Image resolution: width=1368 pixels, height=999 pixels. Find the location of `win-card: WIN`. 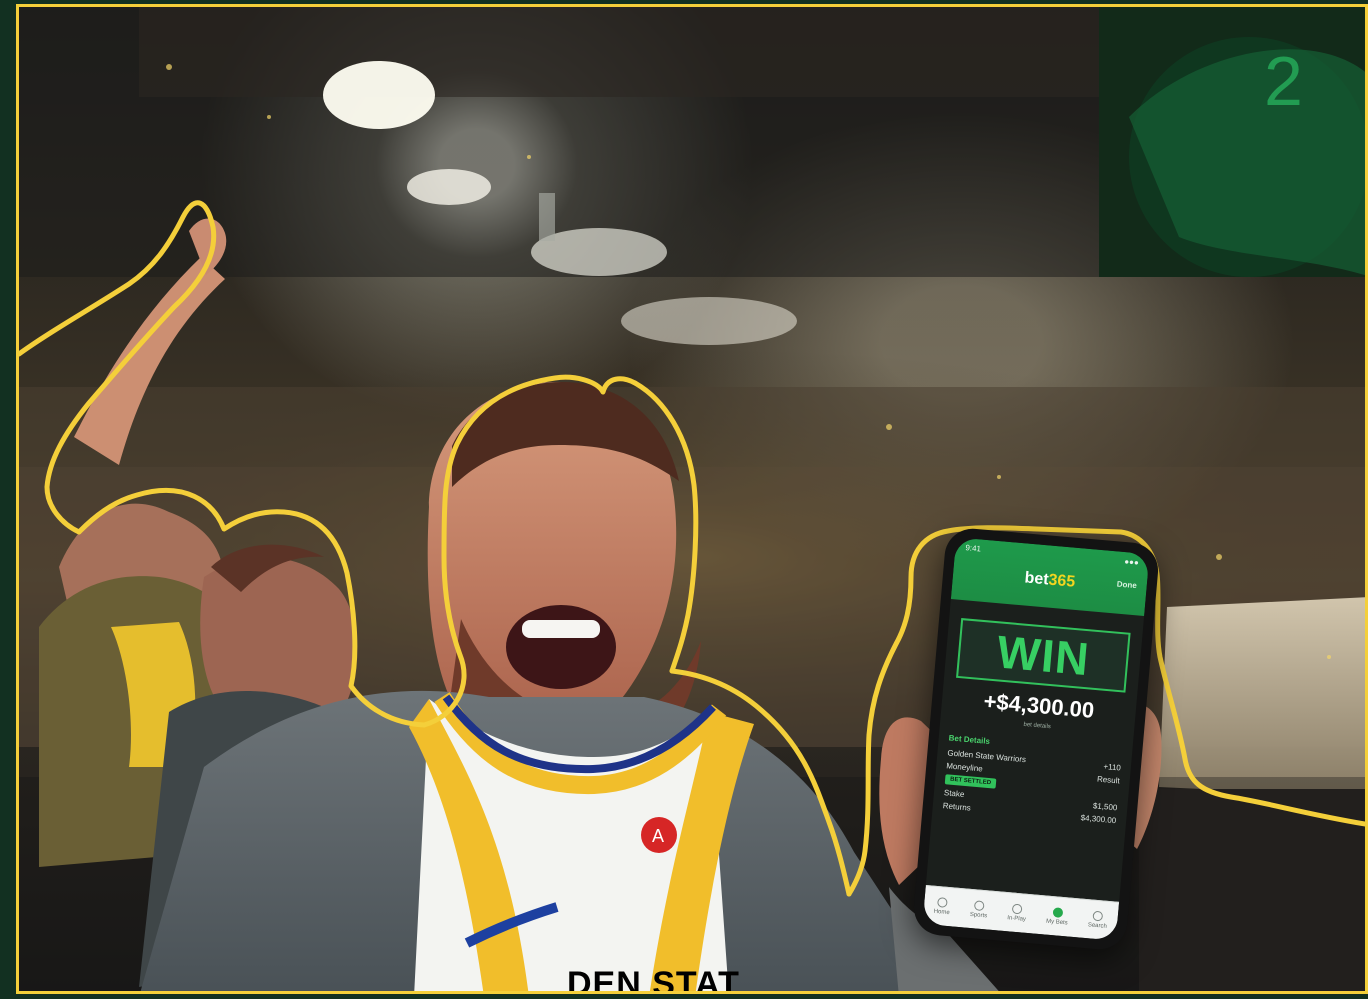

win-card: WIN is located at coordinates (1043, 655).